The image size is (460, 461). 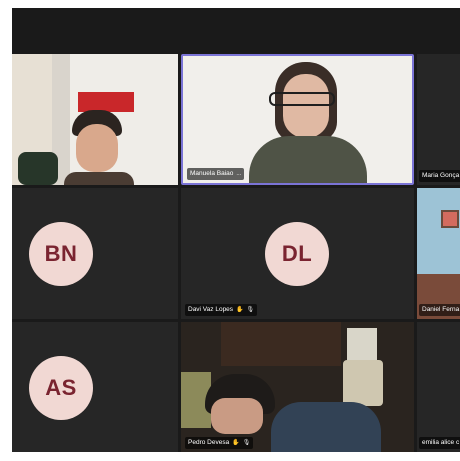 I want to click on participant-tile-7: AS, so click(x=95, y=387).